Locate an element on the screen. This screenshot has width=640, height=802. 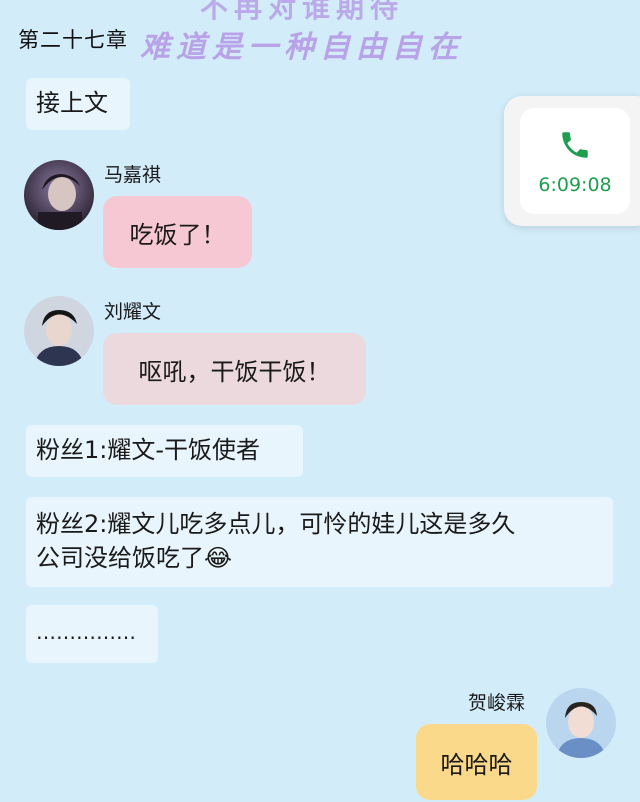
message-plain: 粉丝1:耀文-干饭使者 is located at coordinates (164, 451).